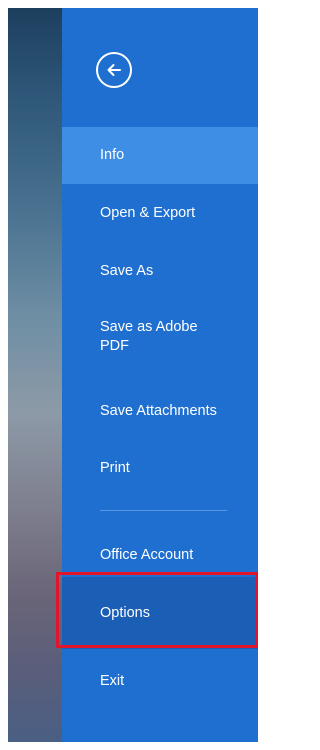 The image size is (320, 750). I want to click on menu-divider, so click(163, 510).